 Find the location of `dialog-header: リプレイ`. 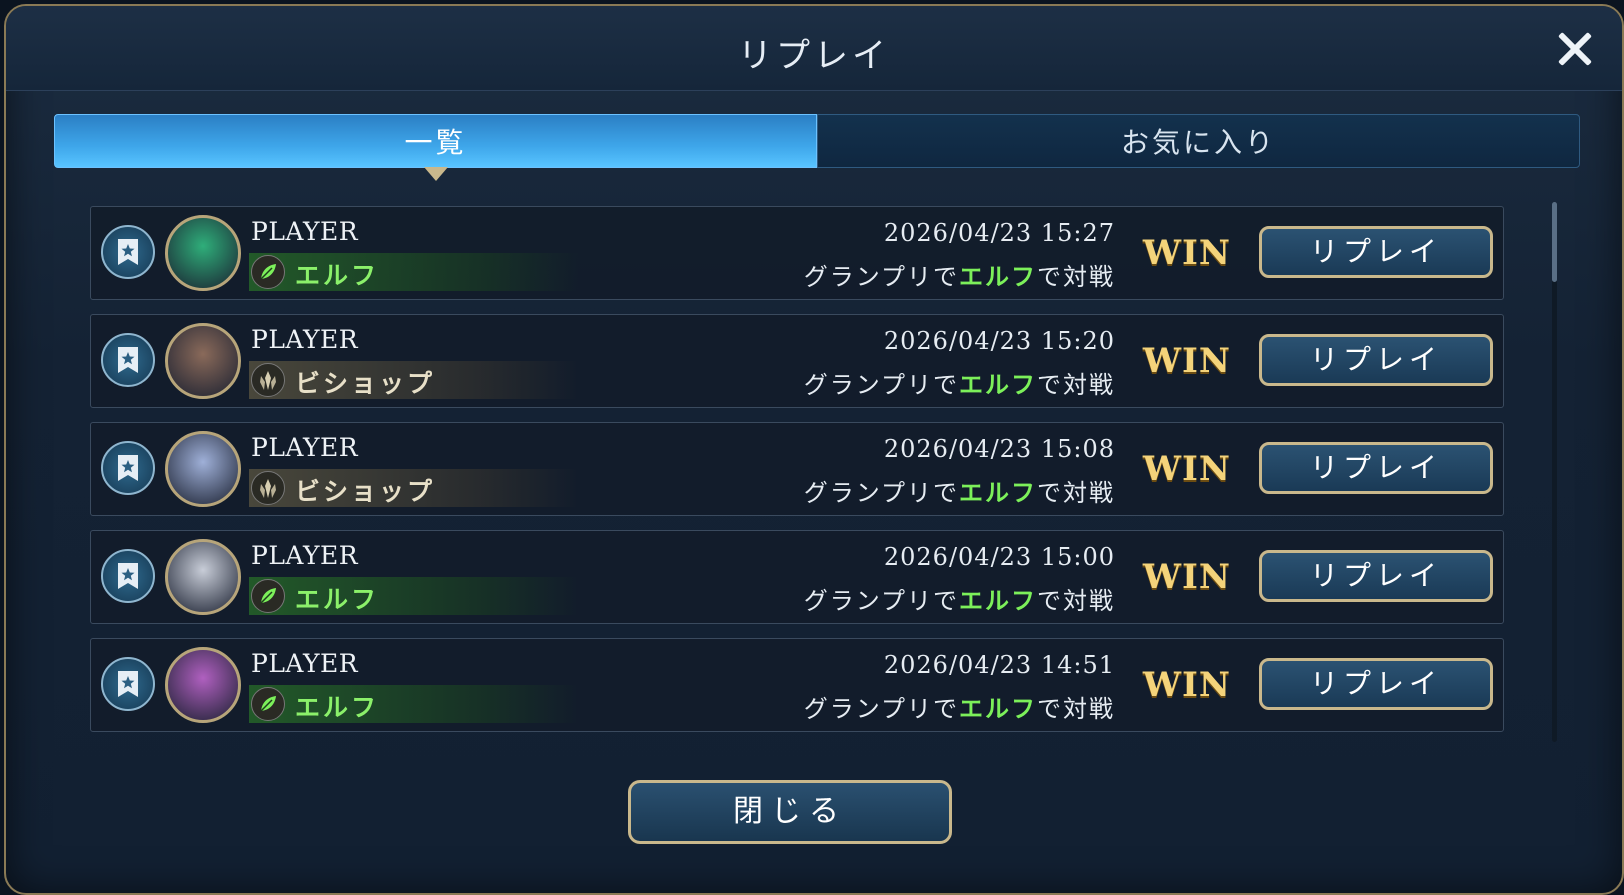

dialog-header: リプレイ is located at coordinates (814, 48).